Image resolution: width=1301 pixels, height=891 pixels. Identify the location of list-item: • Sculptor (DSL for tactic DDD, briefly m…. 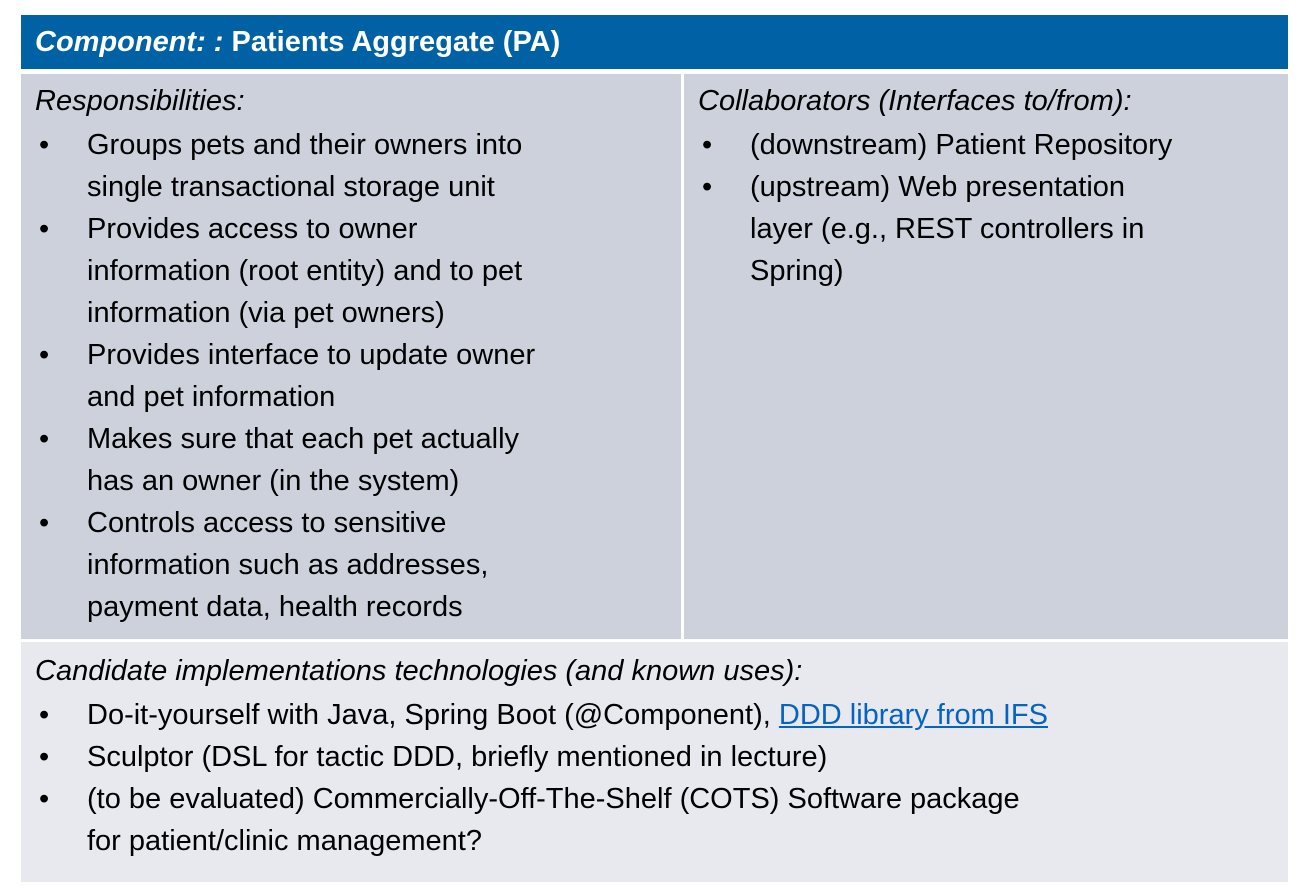
(433, 757).